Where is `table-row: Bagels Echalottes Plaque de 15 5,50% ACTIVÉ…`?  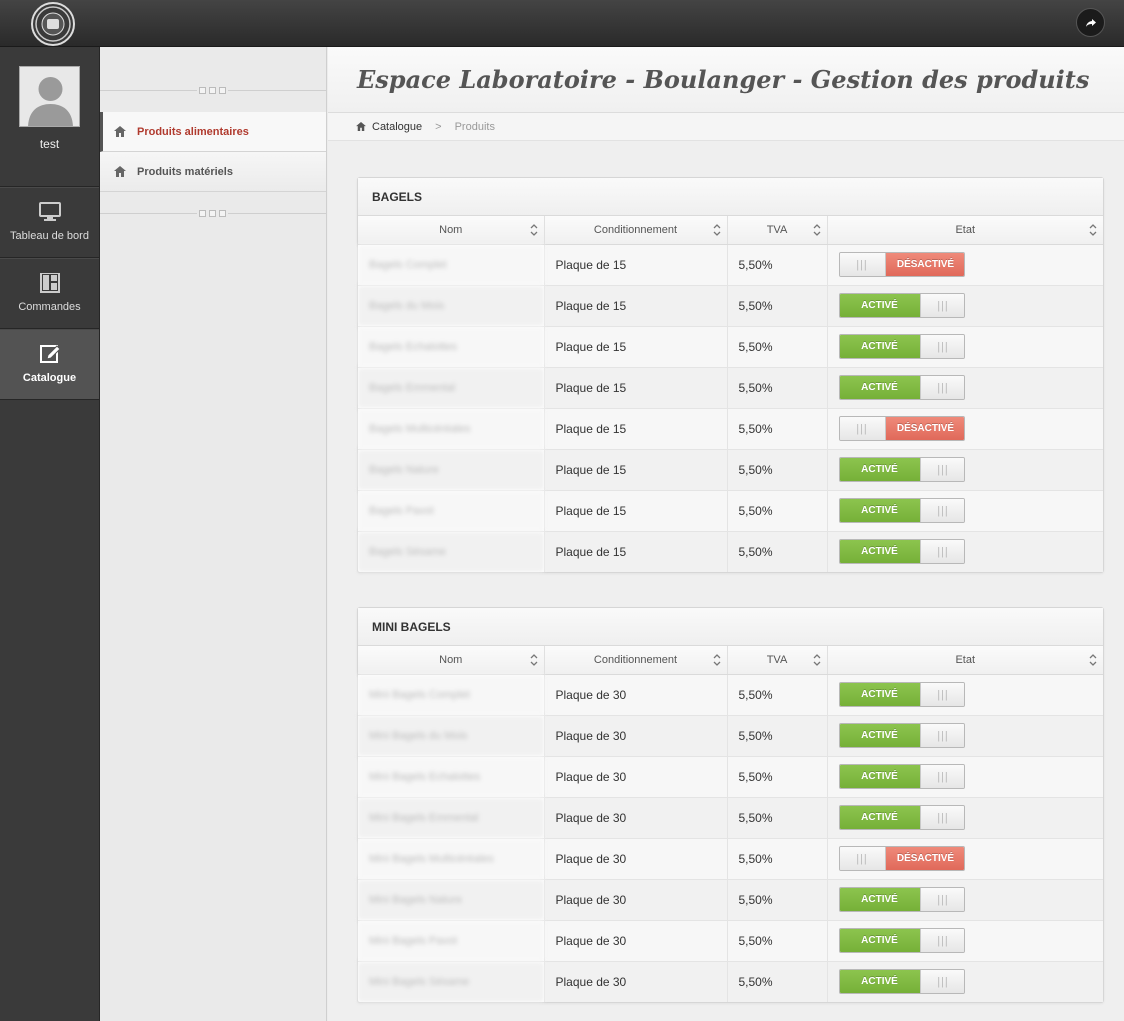 table-row: Bagels Echalottes Plaque de 15 5,50% ACTIVÉ… is located at coordinates (730, 347).